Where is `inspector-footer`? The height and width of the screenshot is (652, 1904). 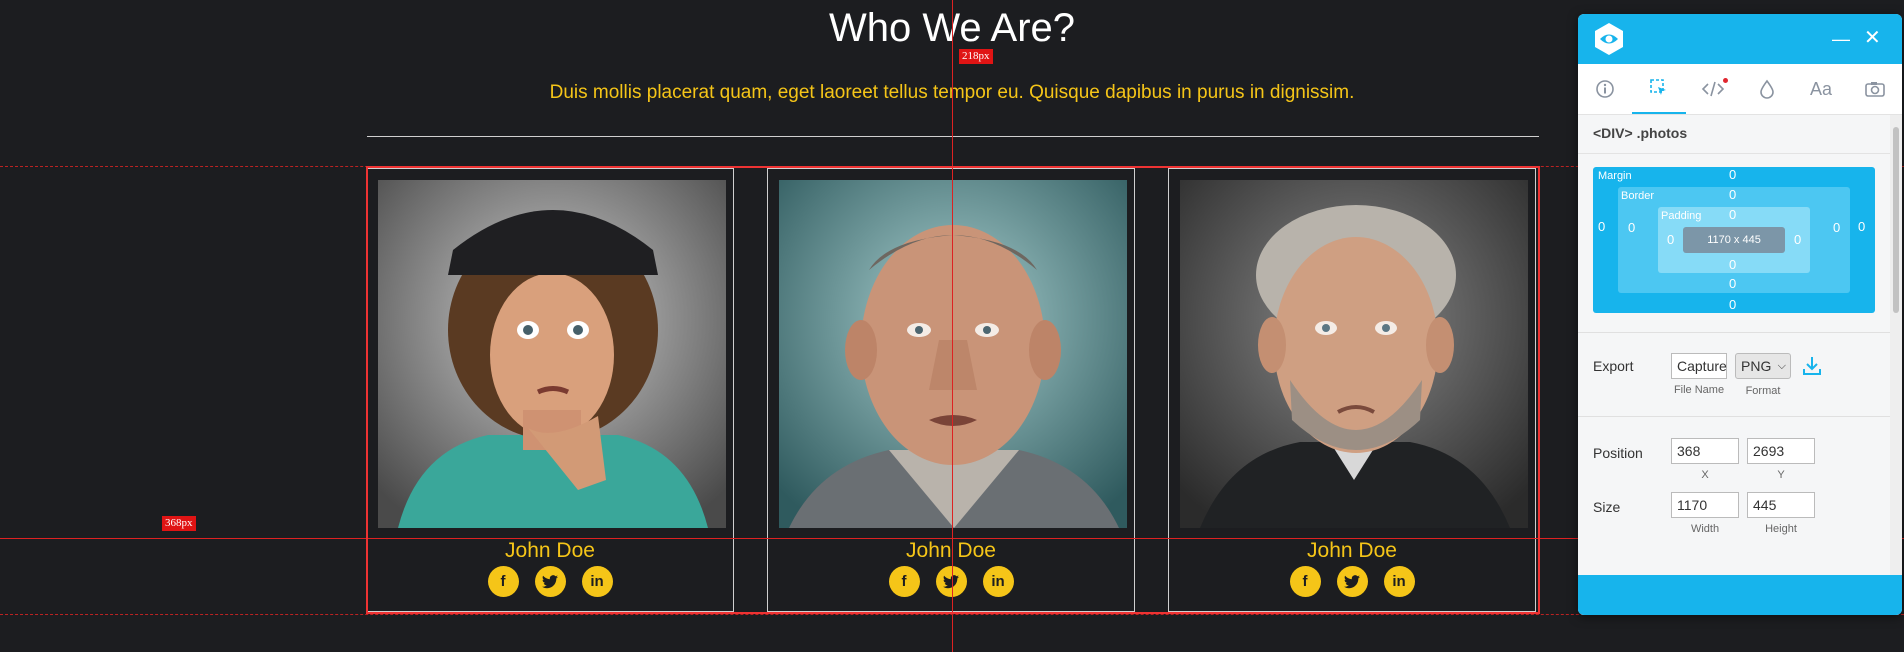
inspector-footer is located at coordinates (1740, 595).